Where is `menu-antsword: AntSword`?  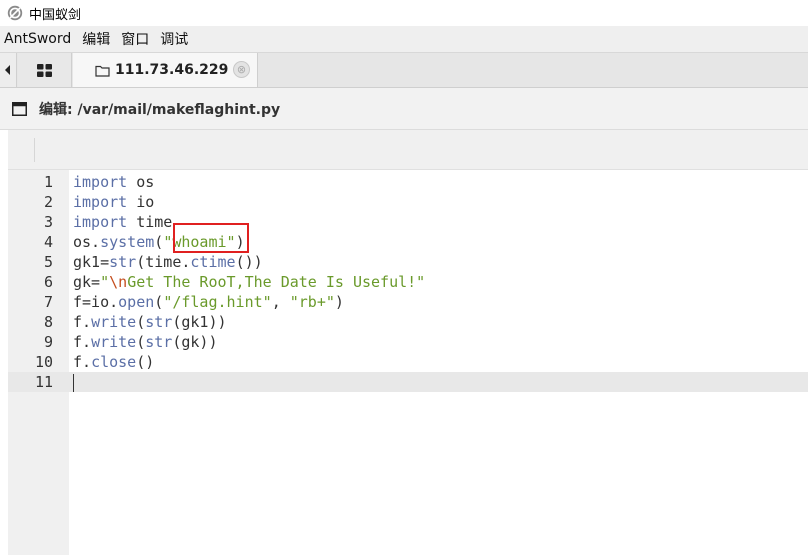
menu-antsword: AntSword is located at coordinates (39, 39).